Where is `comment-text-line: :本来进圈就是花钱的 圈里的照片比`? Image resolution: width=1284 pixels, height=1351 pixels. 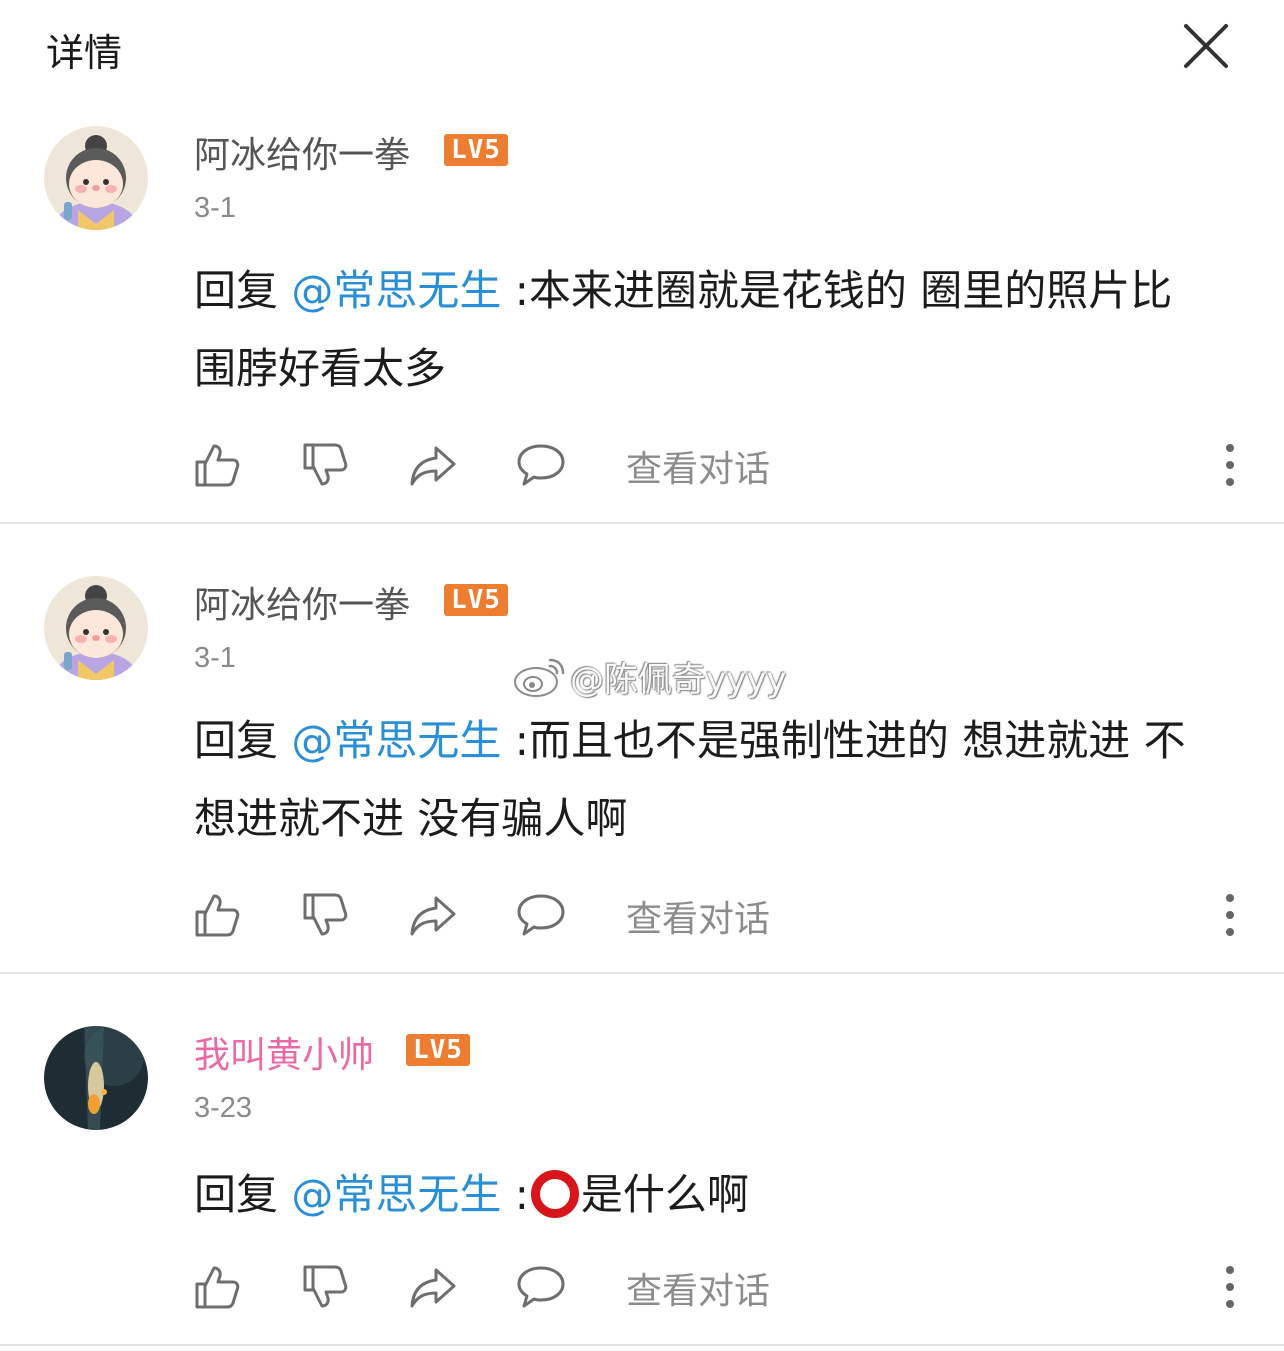 comment-text-line: :本来进圈就是花钱的 圈里的照片比 is located at coordinates (837, 290).